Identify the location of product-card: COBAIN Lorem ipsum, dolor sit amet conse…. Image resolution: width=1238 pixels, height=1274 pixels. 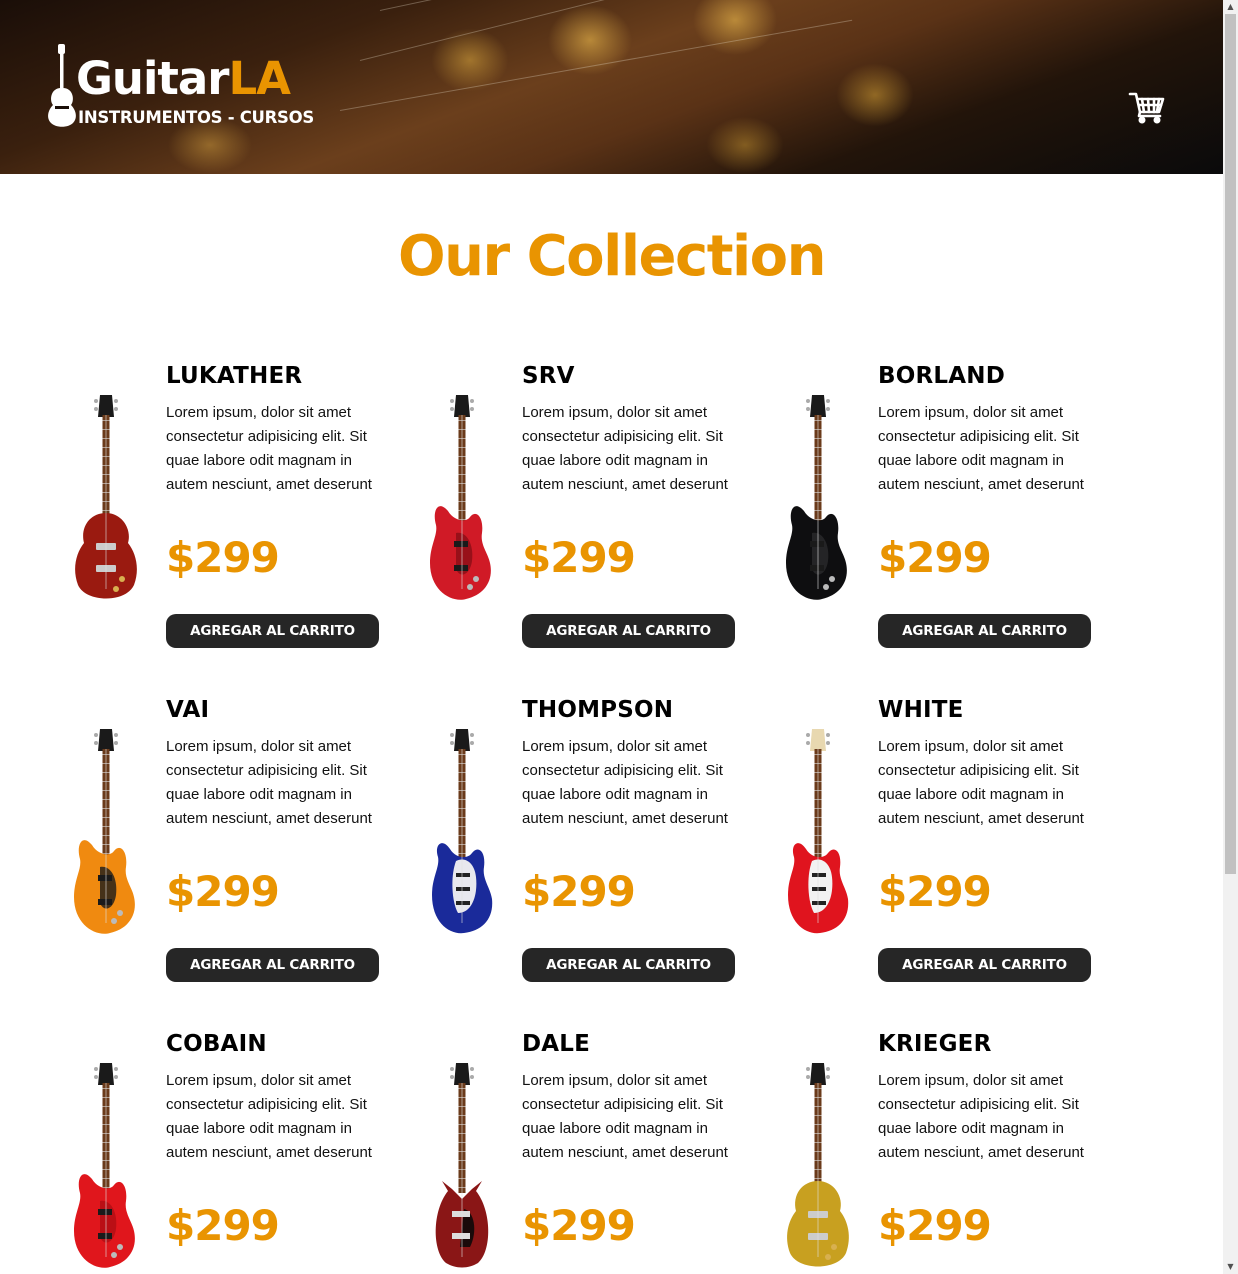
(226, 1152).